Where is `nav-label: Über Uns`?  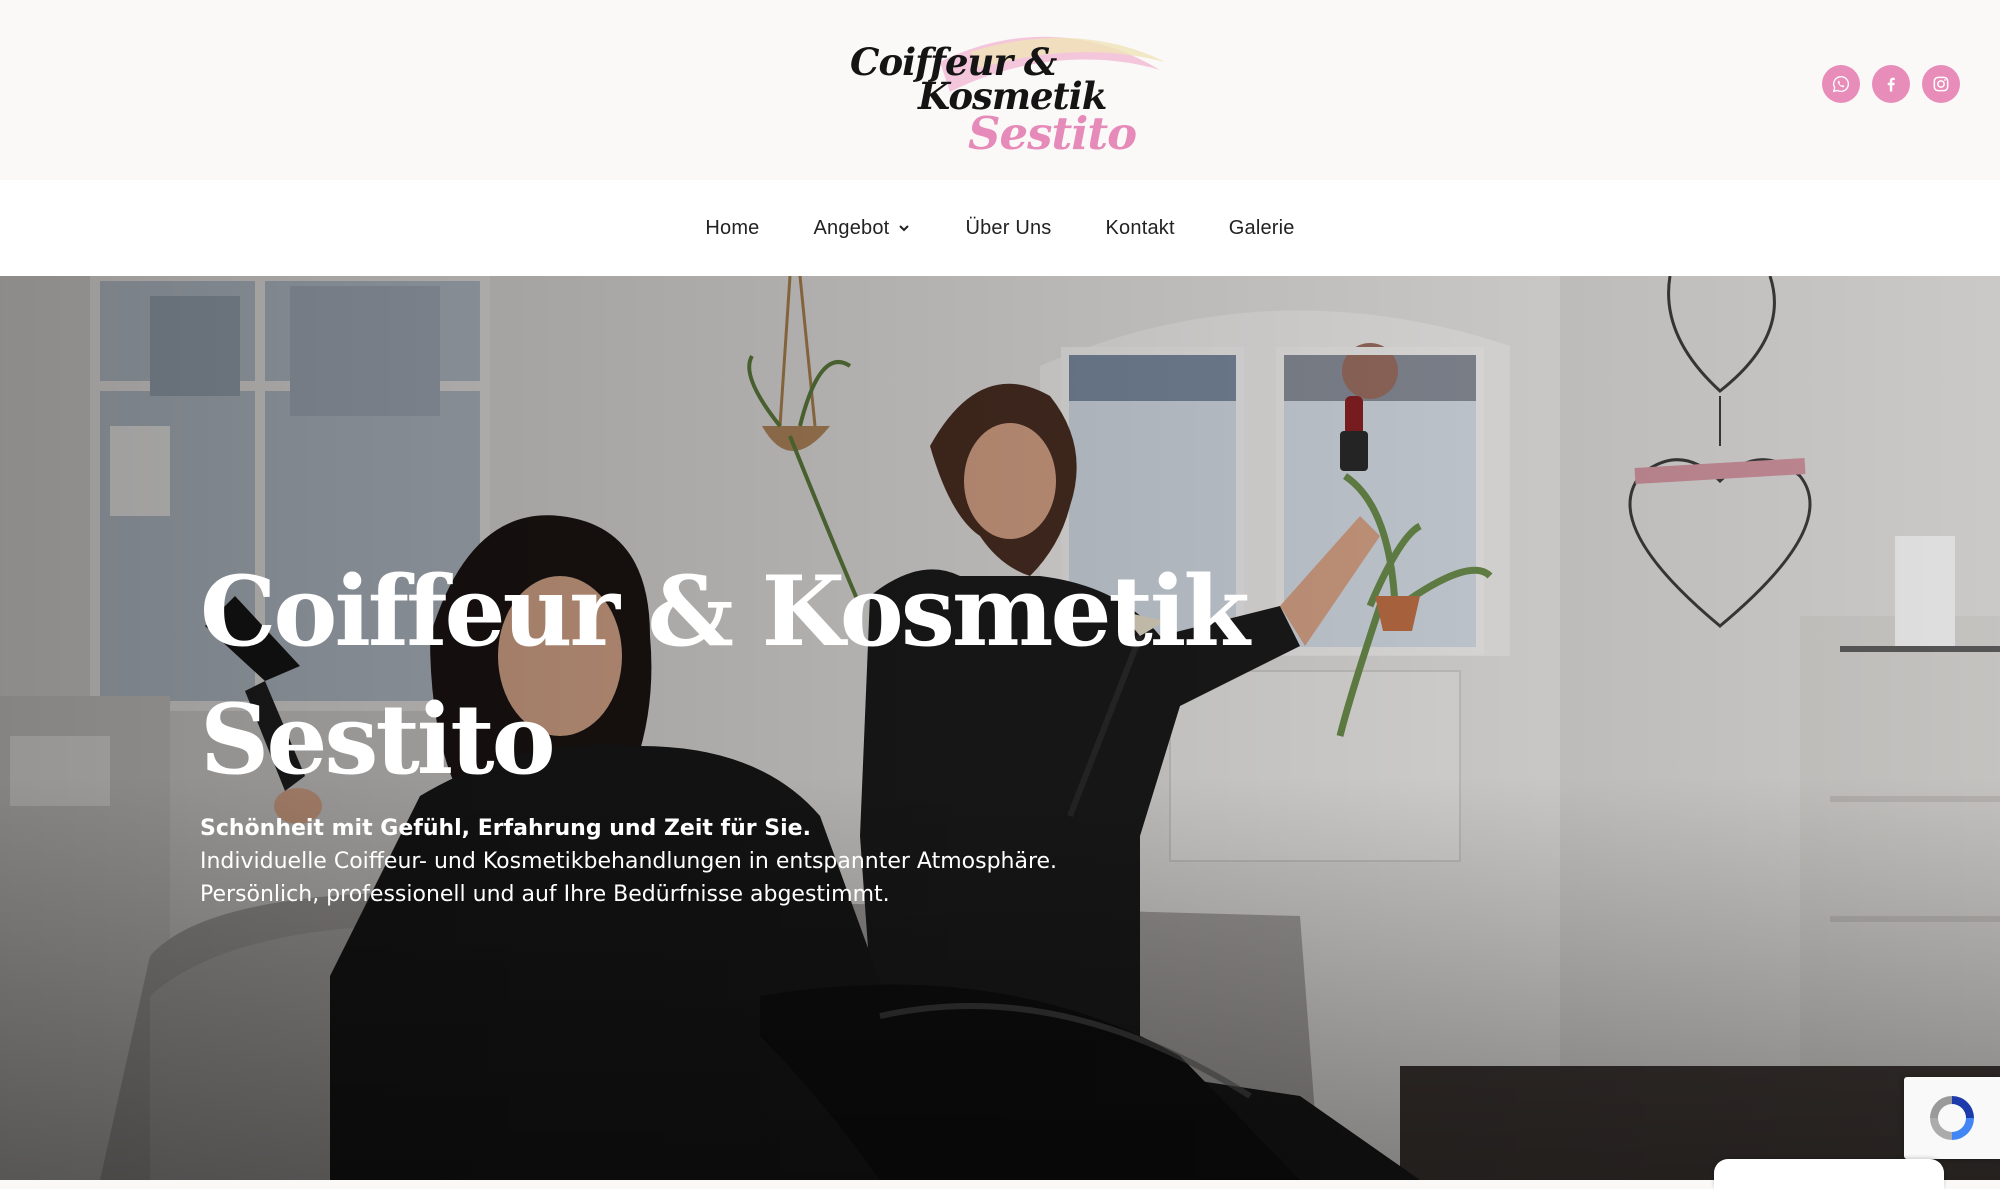 nav-label: Über Uns is located at coordinates (1008, 227).